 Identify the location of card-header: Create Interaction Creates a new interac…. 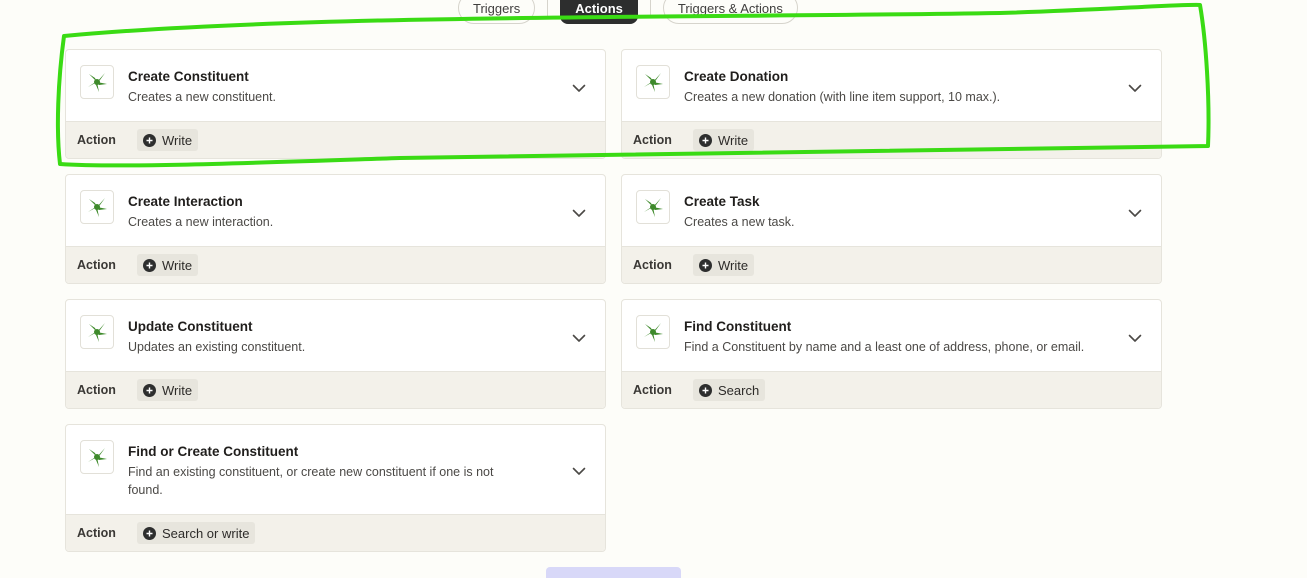
(335, 210).